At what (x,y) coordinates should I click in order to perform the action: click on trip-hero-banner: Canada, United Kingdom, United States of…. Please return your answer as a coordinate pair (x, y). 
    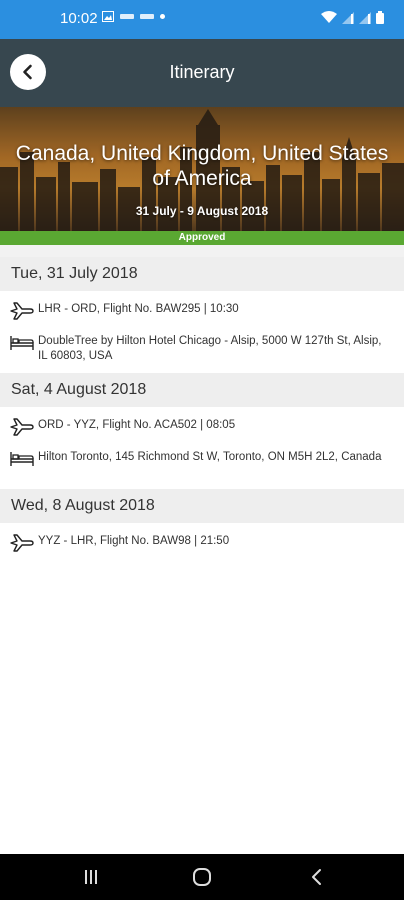
    Looking at the image, I should click on (202, 169).